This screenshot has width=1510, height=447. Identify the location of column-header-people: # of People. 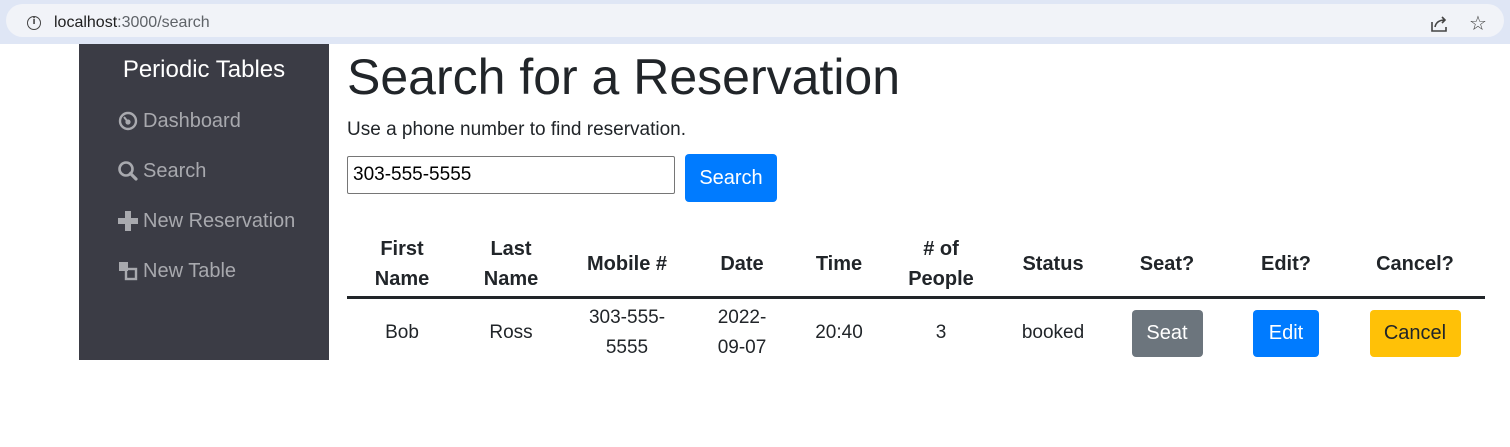
(941, 265).